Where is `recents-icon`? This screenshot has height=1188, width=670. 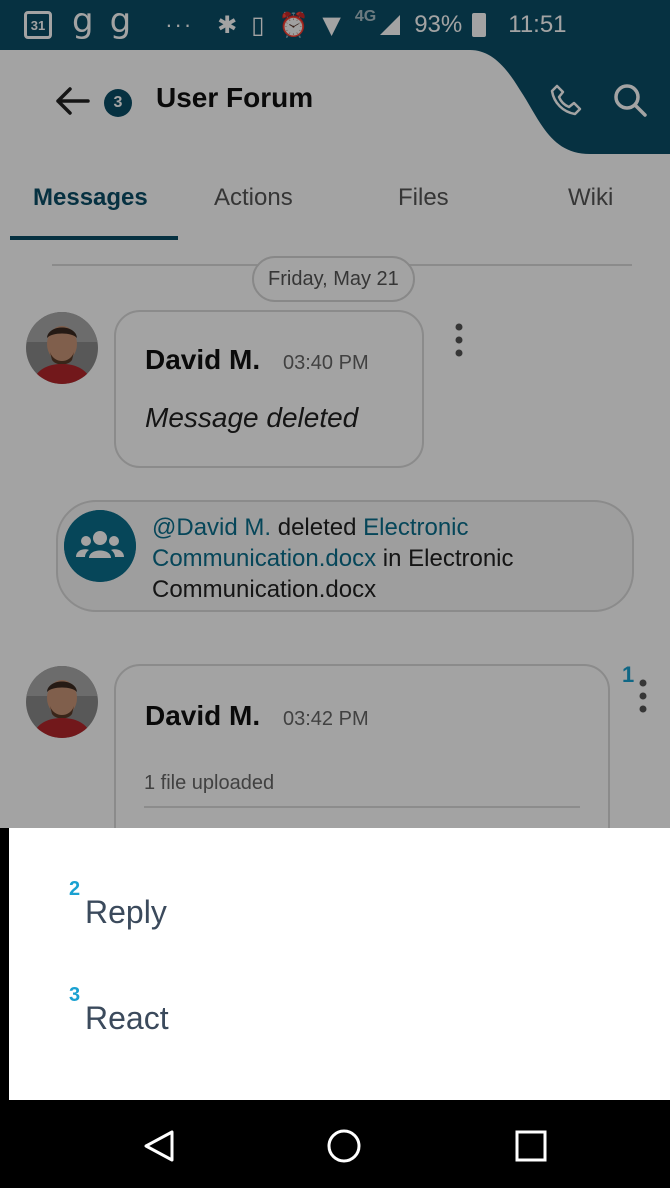
recents-icon is located at coordinates (531, 1146).